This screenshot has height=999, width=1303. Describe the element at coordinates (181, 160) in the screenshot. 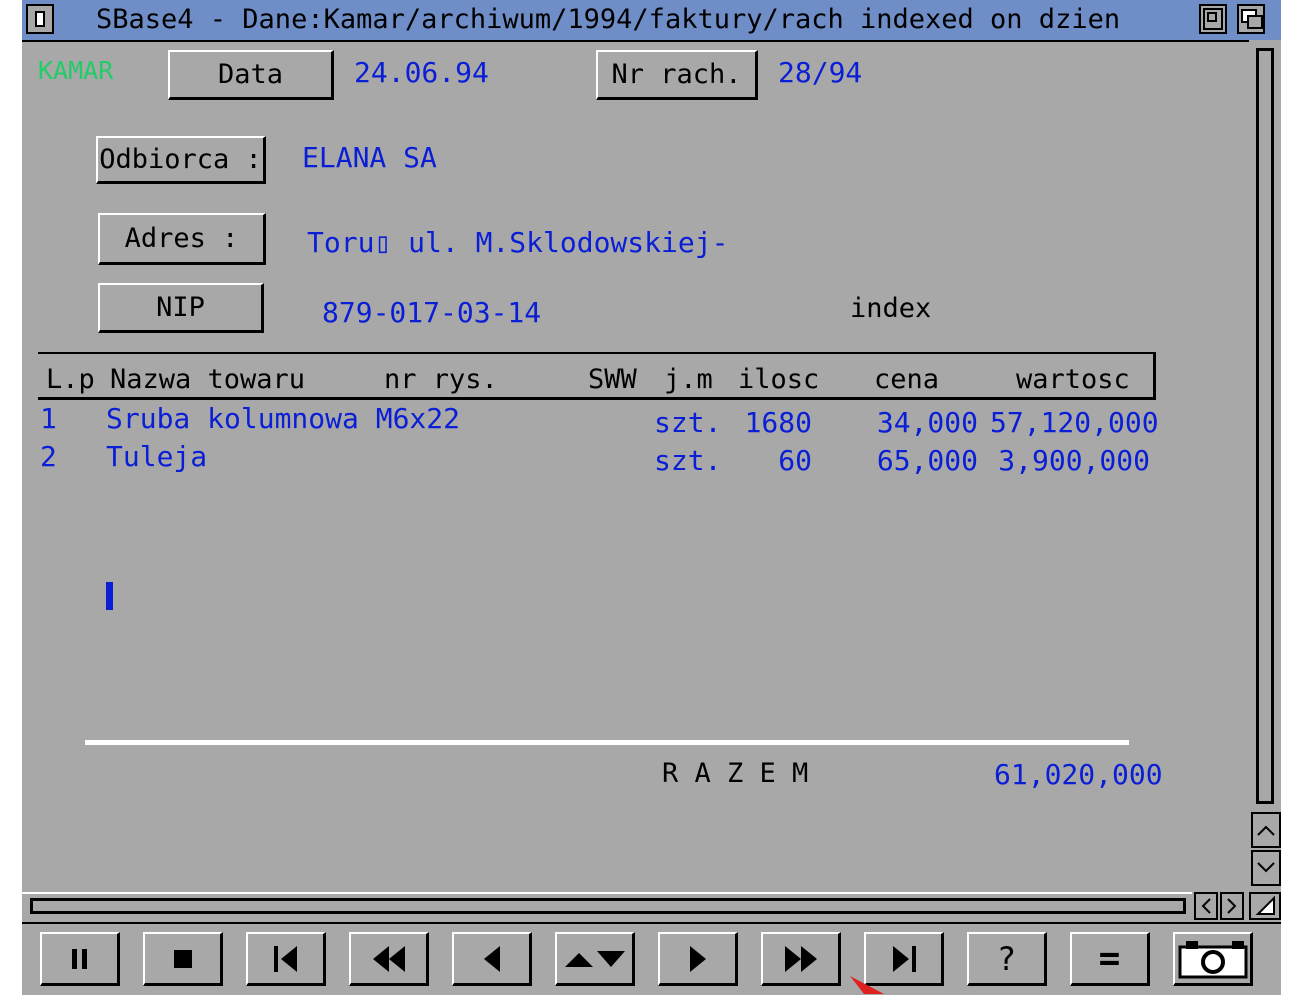

I see `recipient-button: Odbiorca :` at that location.